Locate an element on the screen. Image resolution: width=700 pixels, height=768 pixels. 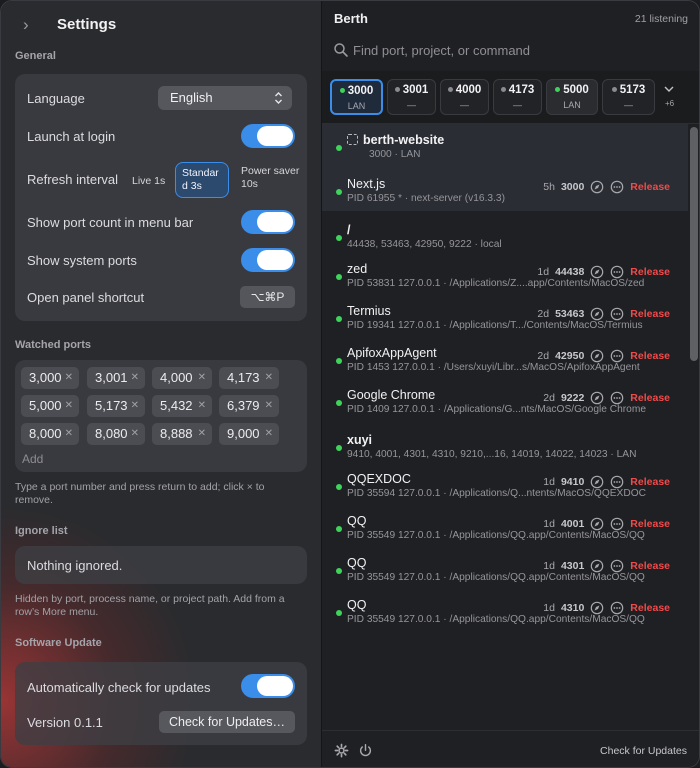
add-port-input: Add is located at coordinates (32, 459).